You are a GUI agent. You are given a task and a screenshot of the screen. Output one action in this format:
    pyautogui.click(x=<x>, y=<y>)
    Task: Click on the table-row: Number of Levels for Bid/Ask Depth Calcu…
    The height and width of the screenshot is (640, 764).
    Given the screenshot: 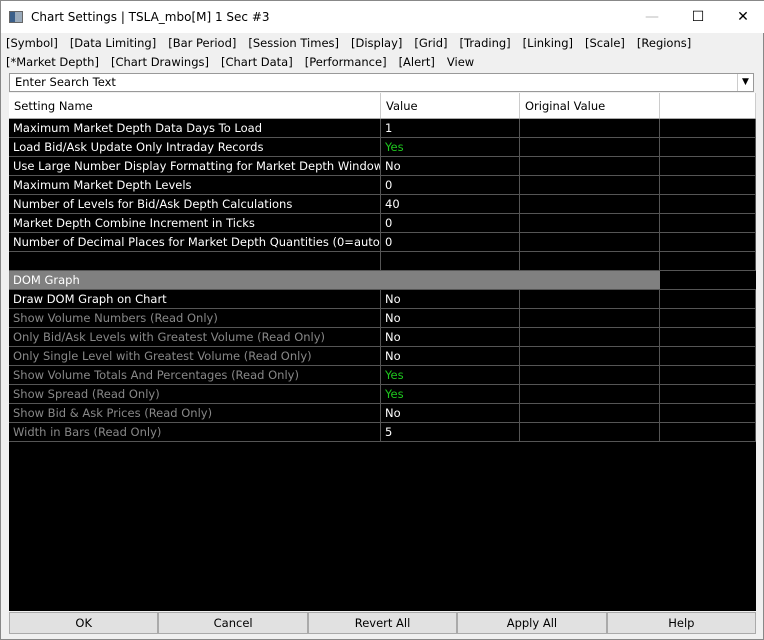 What is the action you would take?
    pyautogui.click(x=382, y=204)
    